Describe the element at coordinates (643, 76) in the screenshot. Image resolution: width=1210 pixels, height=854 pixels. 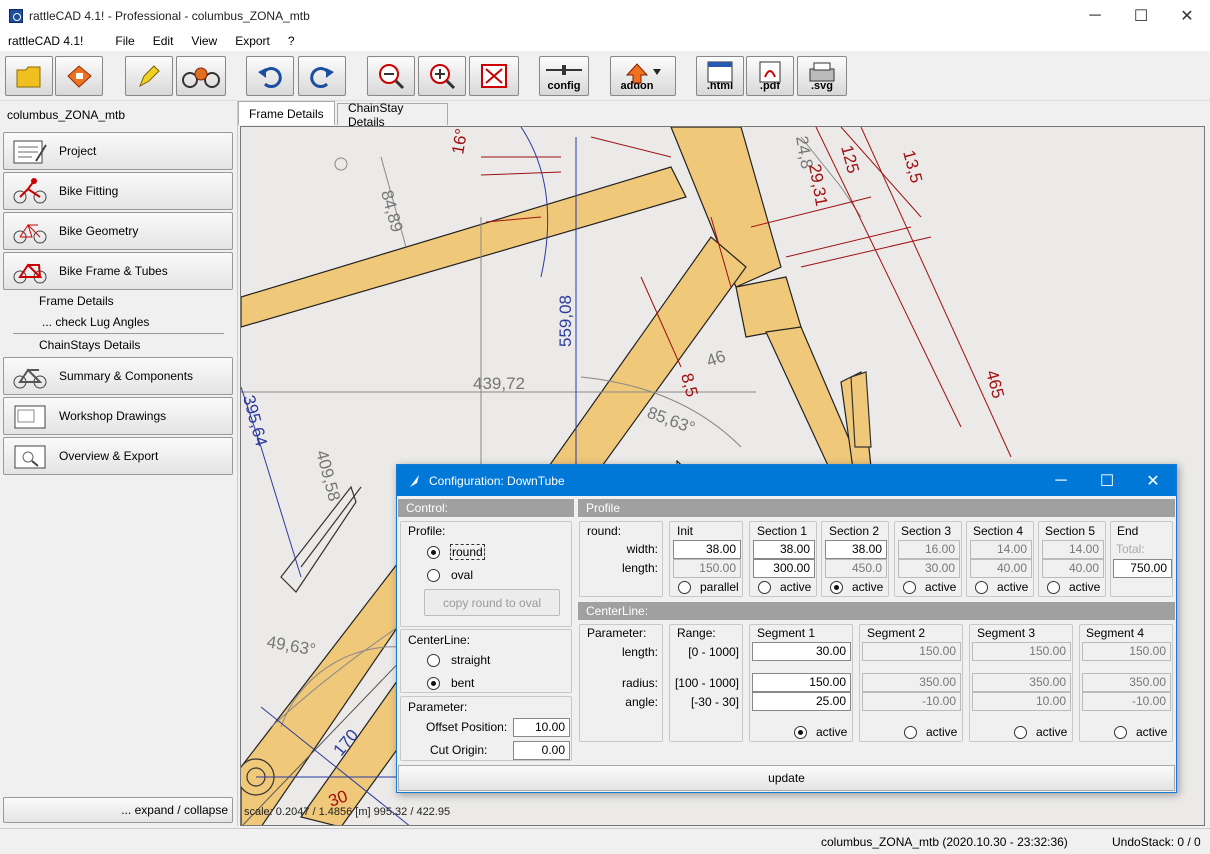
I see `addon-button: addon` at that location.